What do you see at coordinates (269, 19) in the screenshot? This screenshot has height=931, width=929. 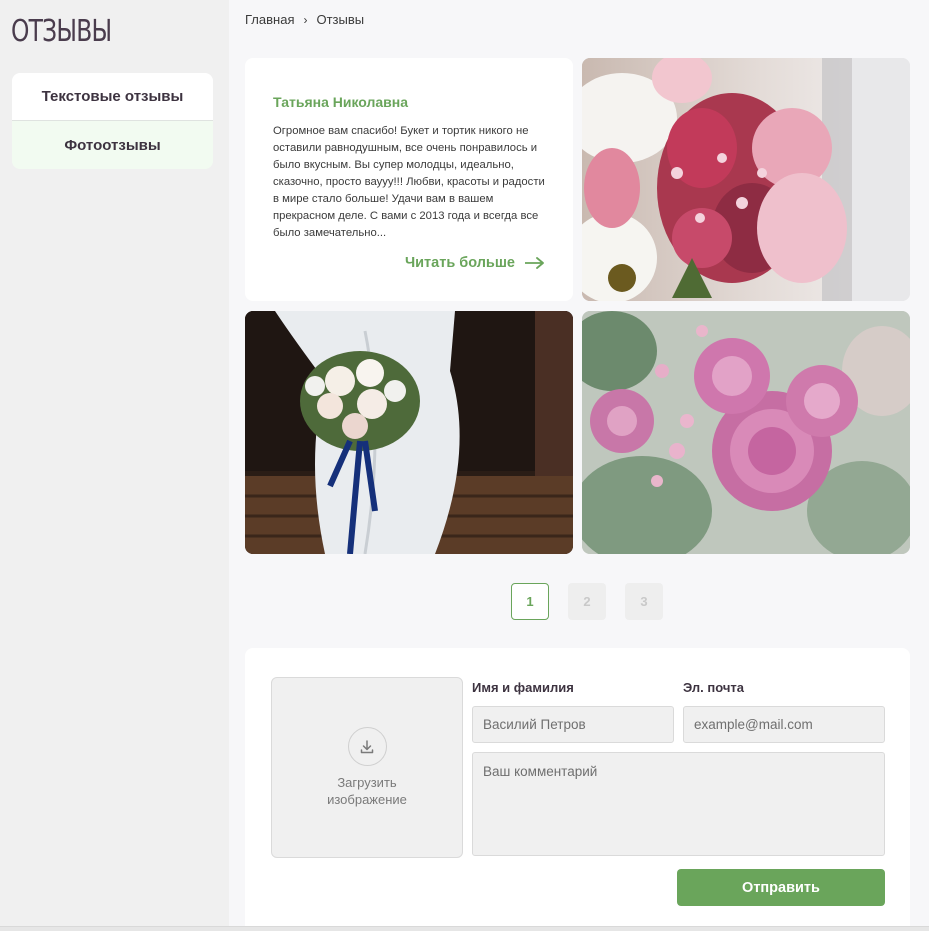 I see `breadcrumb-home: Главная` at bounding box center [269, 19].